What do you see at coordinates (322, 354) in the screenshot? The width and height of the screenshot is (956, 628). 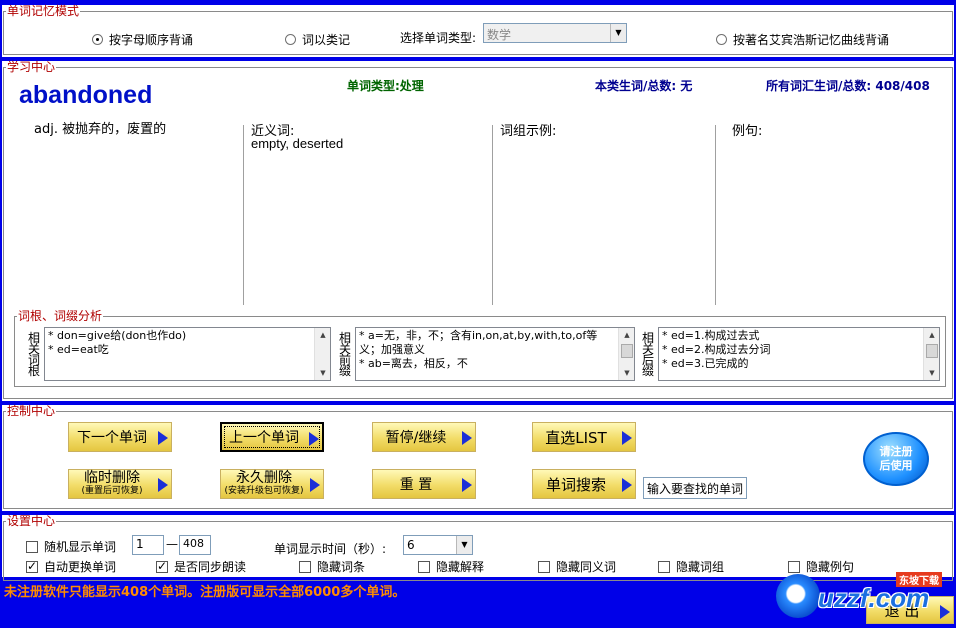 I see `root-scrollbar: ▲ ▼` at bounding box center [322, 354].